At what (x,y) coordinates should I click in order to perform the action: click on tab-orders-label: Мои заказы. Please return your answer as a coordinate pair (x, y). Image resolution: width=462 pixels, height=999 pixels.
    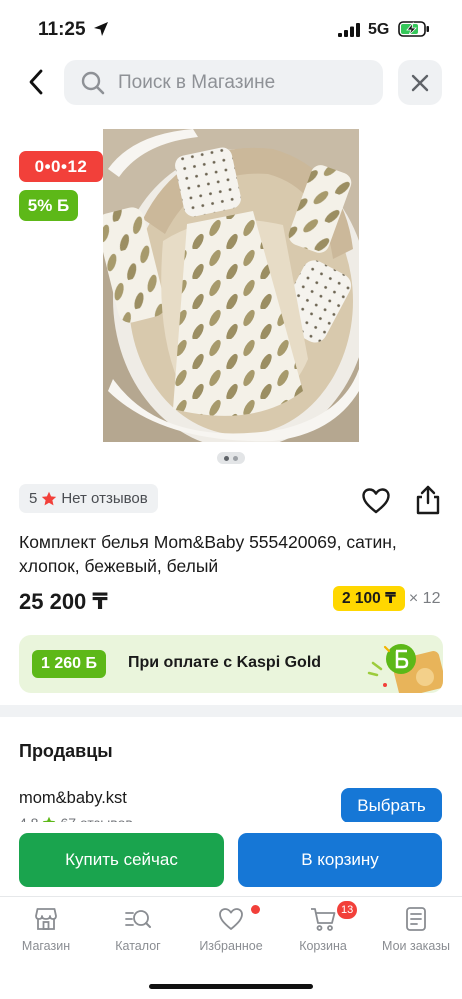
    Looking at the image, I should click on (416, 946).